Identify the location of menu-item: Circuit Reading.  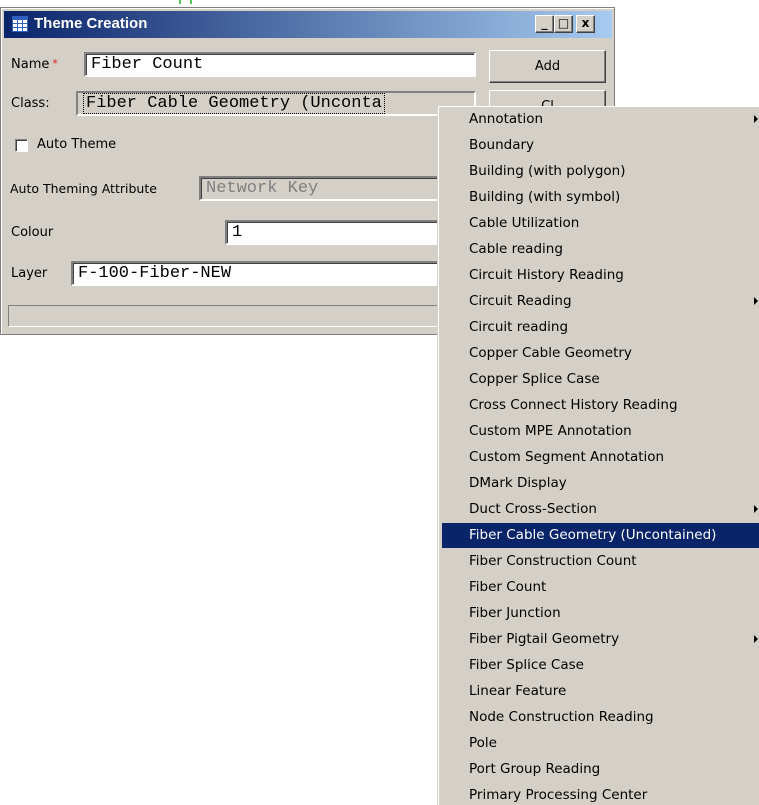
(600, 301).